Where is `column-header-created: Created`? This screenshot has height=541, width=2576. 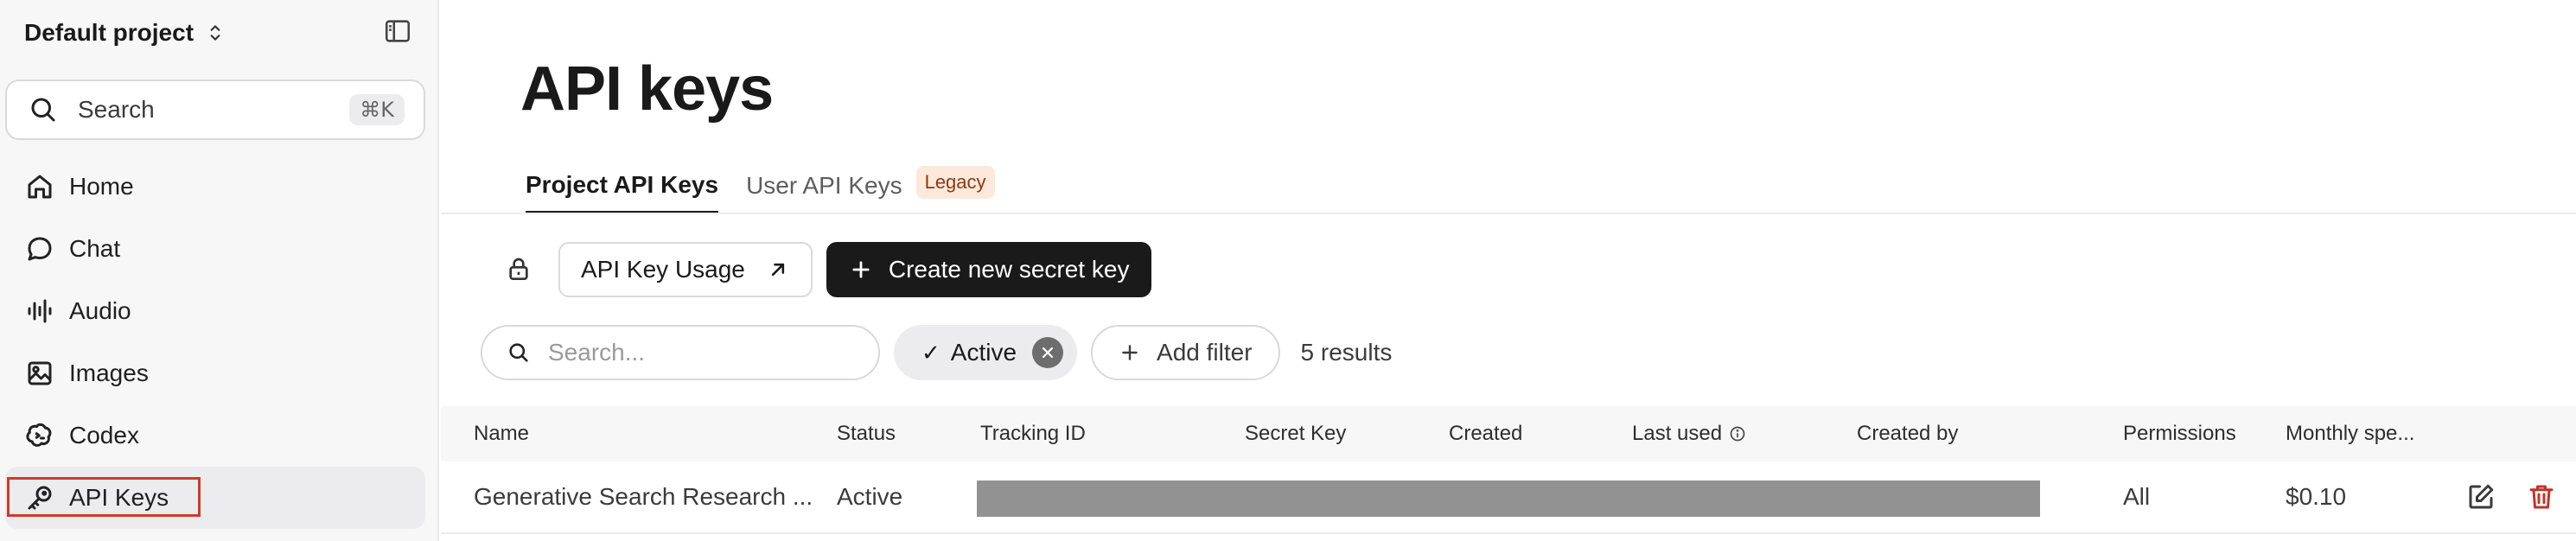 column-header-created: Created is located at coordinates (1485, 433).